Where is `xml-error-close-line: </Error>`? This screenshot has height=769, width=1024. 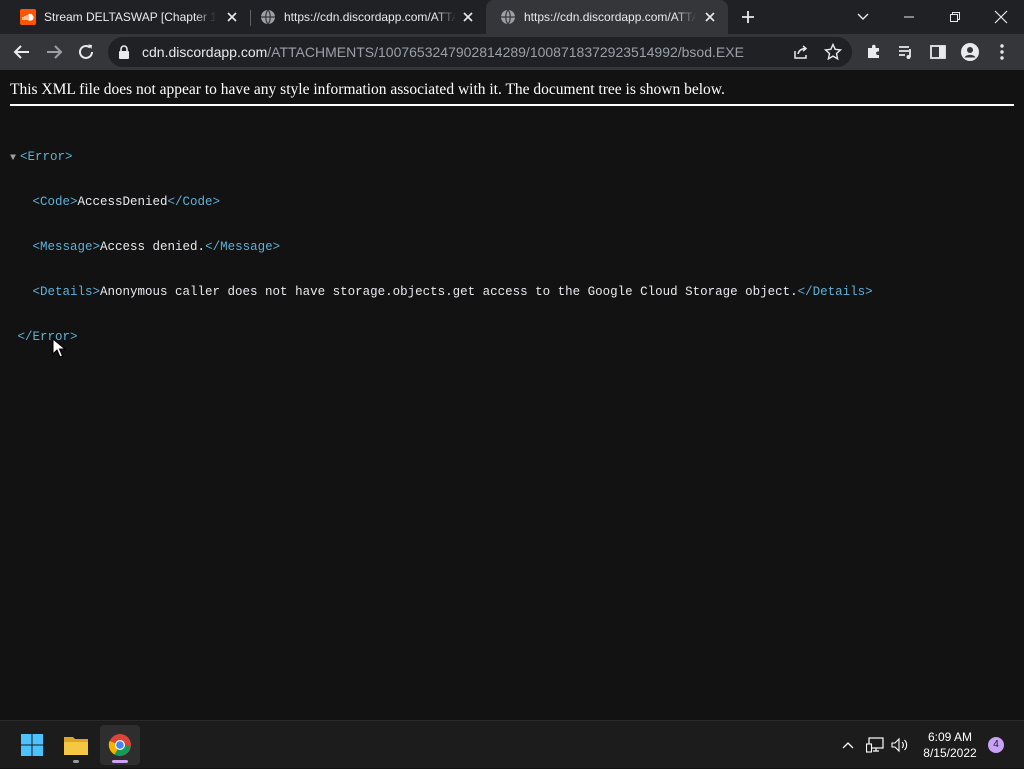 xml-error-close-line: </Error> is located at coordinates (441, 337).